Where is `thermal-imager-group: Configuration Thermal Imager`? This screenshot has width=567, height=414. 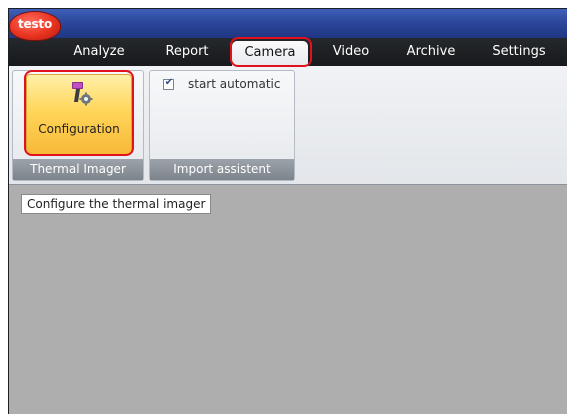 thermal-imager-group: Configuration Thermal Imager is located at coordinates (78, 125).